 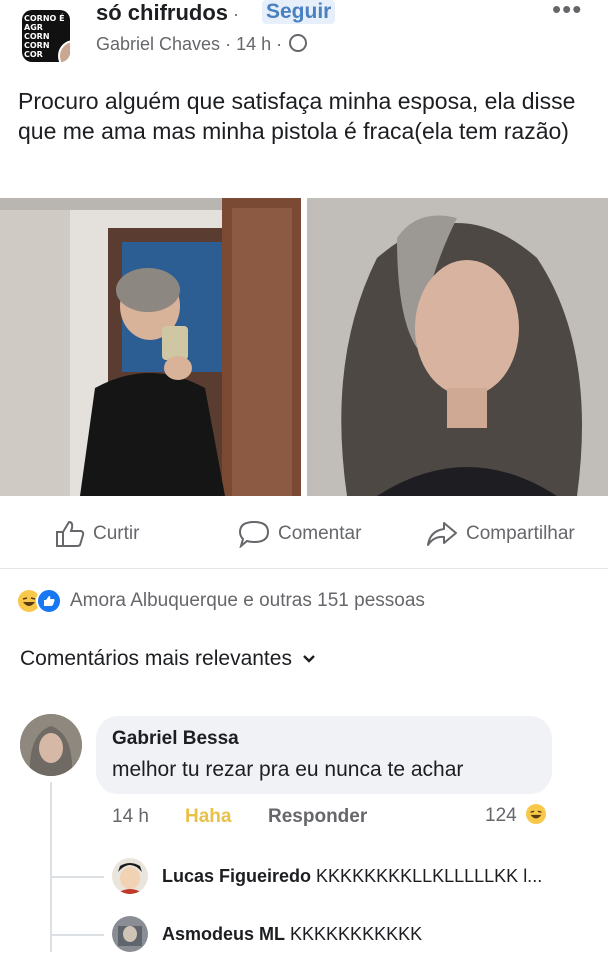 I want to click on reply-button: Responder, so click(x=317, y=817).